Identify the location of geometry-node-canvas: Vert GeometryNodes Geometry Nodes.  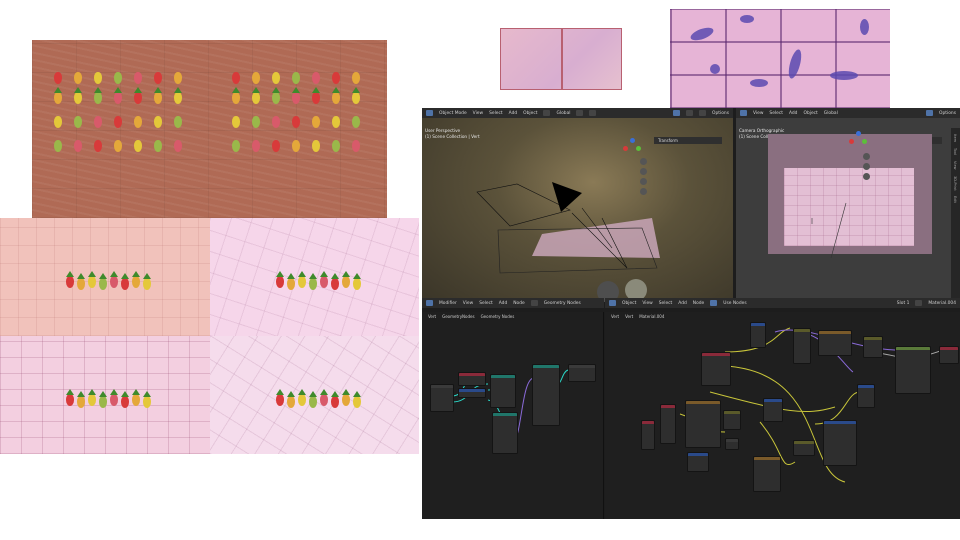
(513, 415).